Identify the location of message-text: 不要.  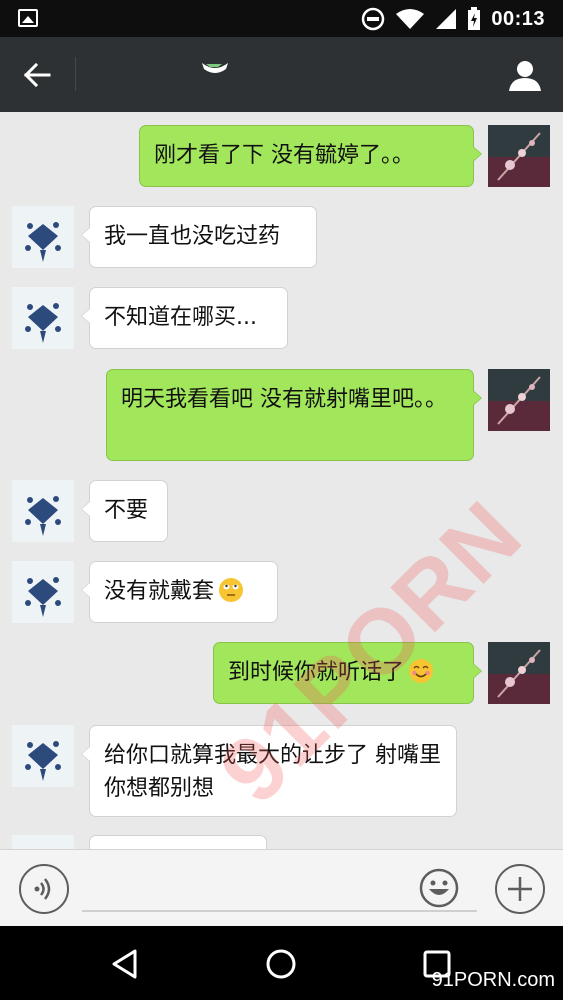
(126, 510).